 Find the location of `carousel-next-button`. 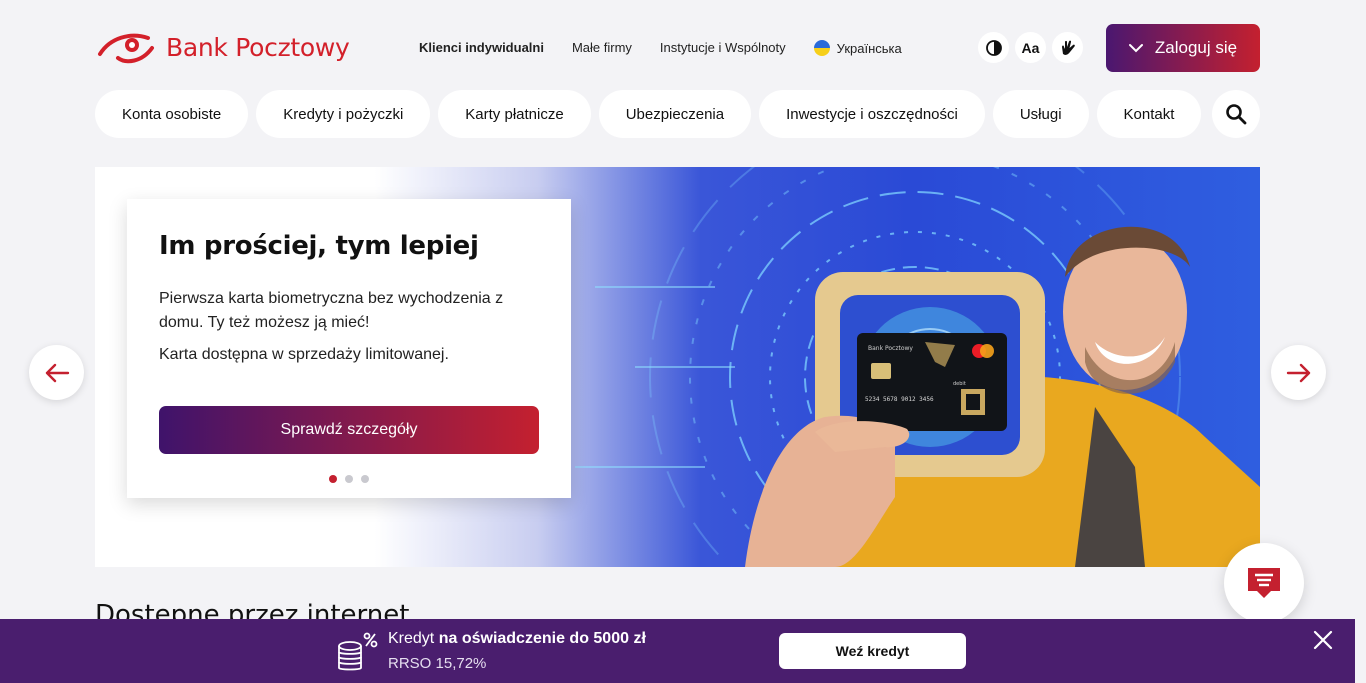

carousel-next-button is located at coordinates (1298, 372).